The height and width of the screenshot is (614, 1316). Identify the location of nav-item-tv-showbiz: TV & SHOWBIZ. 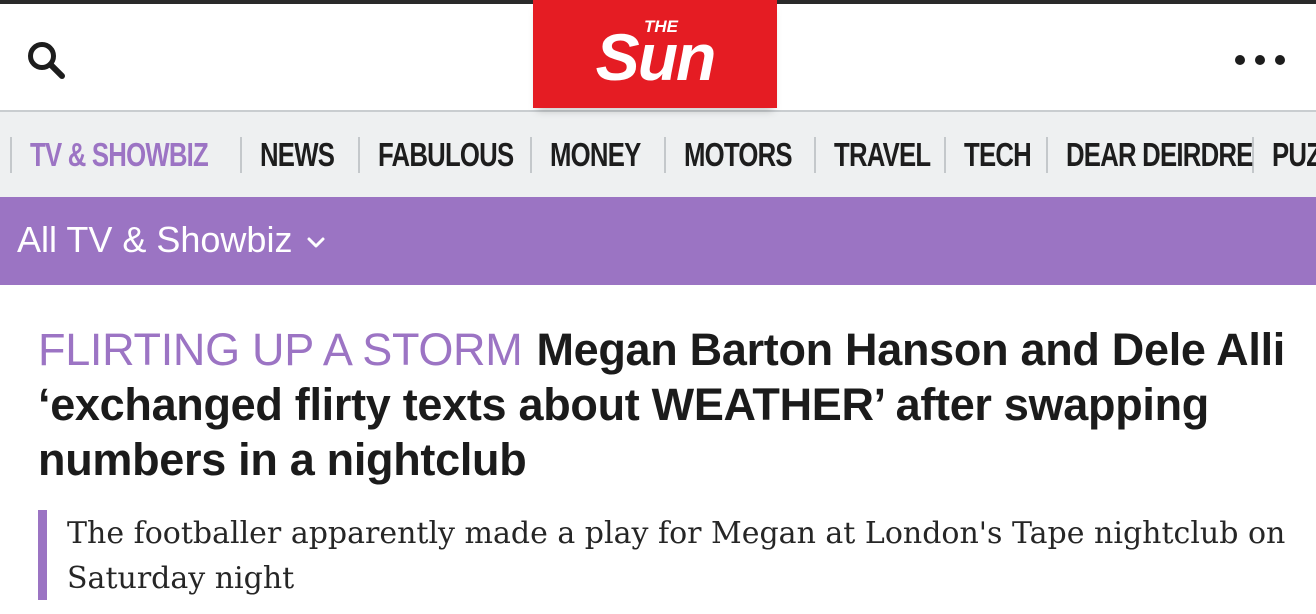
(119, 155).